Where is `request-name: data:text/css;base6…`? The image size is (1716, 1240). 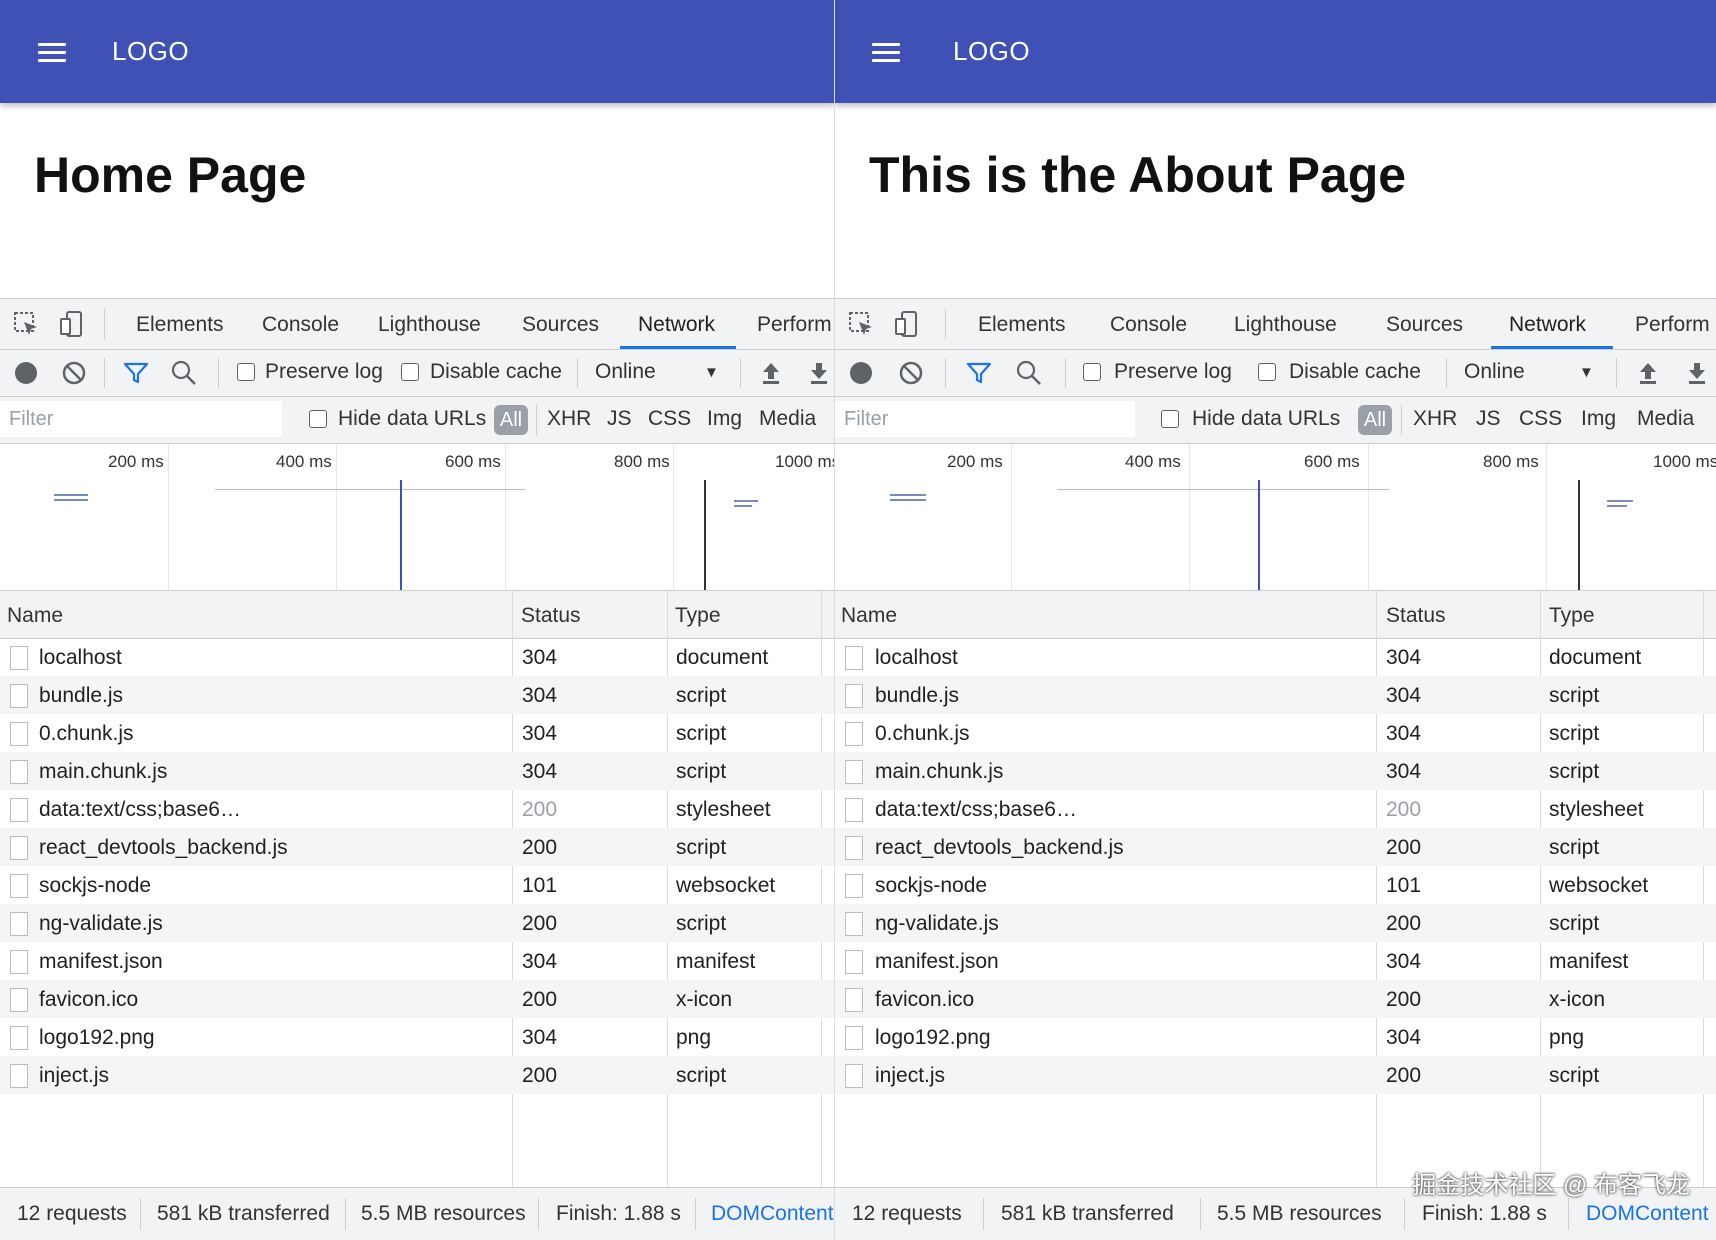 request-name: data:text/css;base6… is located at coordinates (976, 809).